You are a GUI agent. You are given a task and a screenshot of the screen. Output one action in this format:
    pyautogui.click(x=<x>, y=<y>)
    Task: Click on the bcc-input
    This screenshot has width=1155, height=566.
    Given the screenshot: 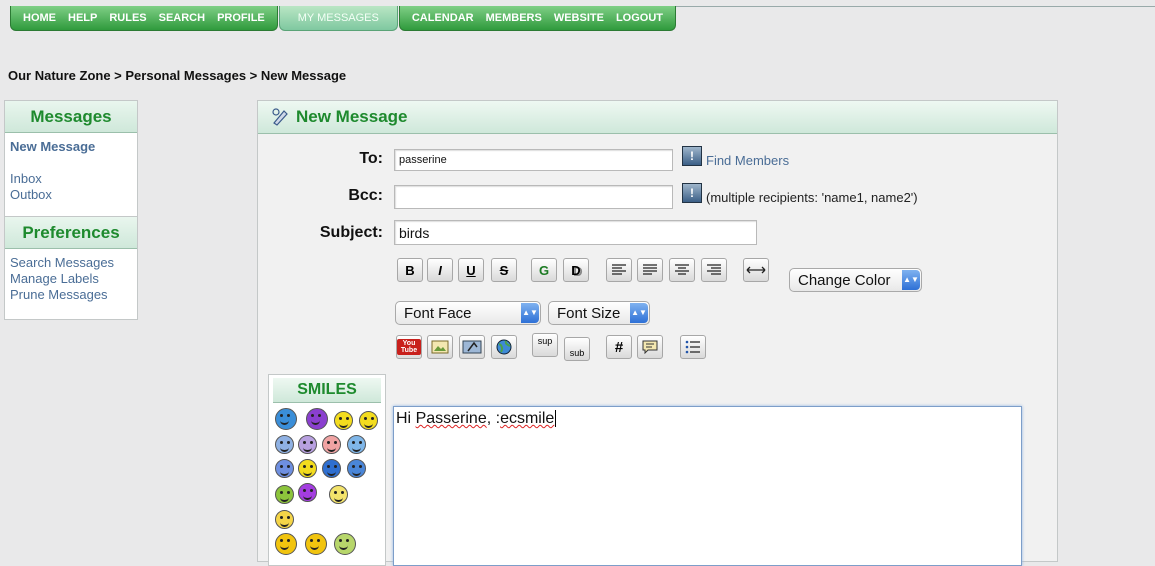 What is the action you would take?
    pyautogui.click(x=533, y=197)
    